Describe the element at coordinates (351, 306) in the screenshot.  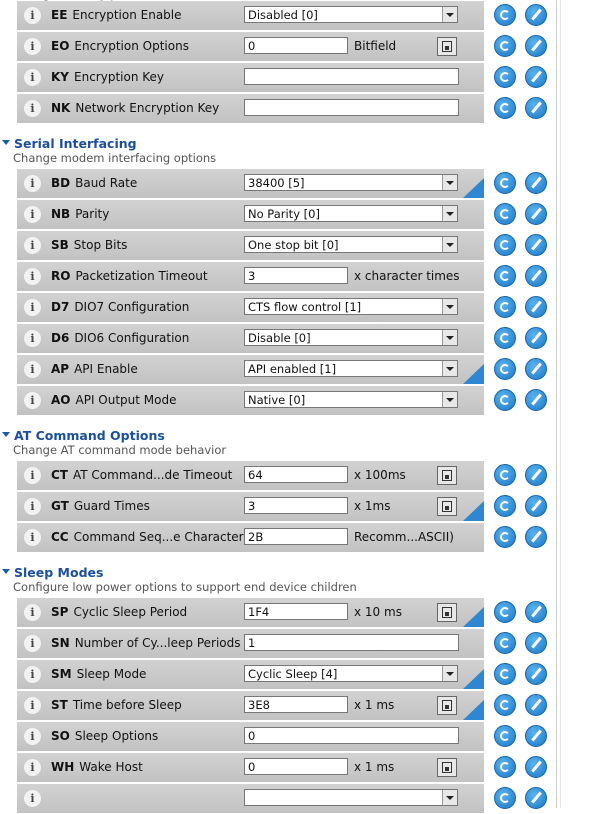
I see `setting-dropdown: CTS flow control [1]` at that location.